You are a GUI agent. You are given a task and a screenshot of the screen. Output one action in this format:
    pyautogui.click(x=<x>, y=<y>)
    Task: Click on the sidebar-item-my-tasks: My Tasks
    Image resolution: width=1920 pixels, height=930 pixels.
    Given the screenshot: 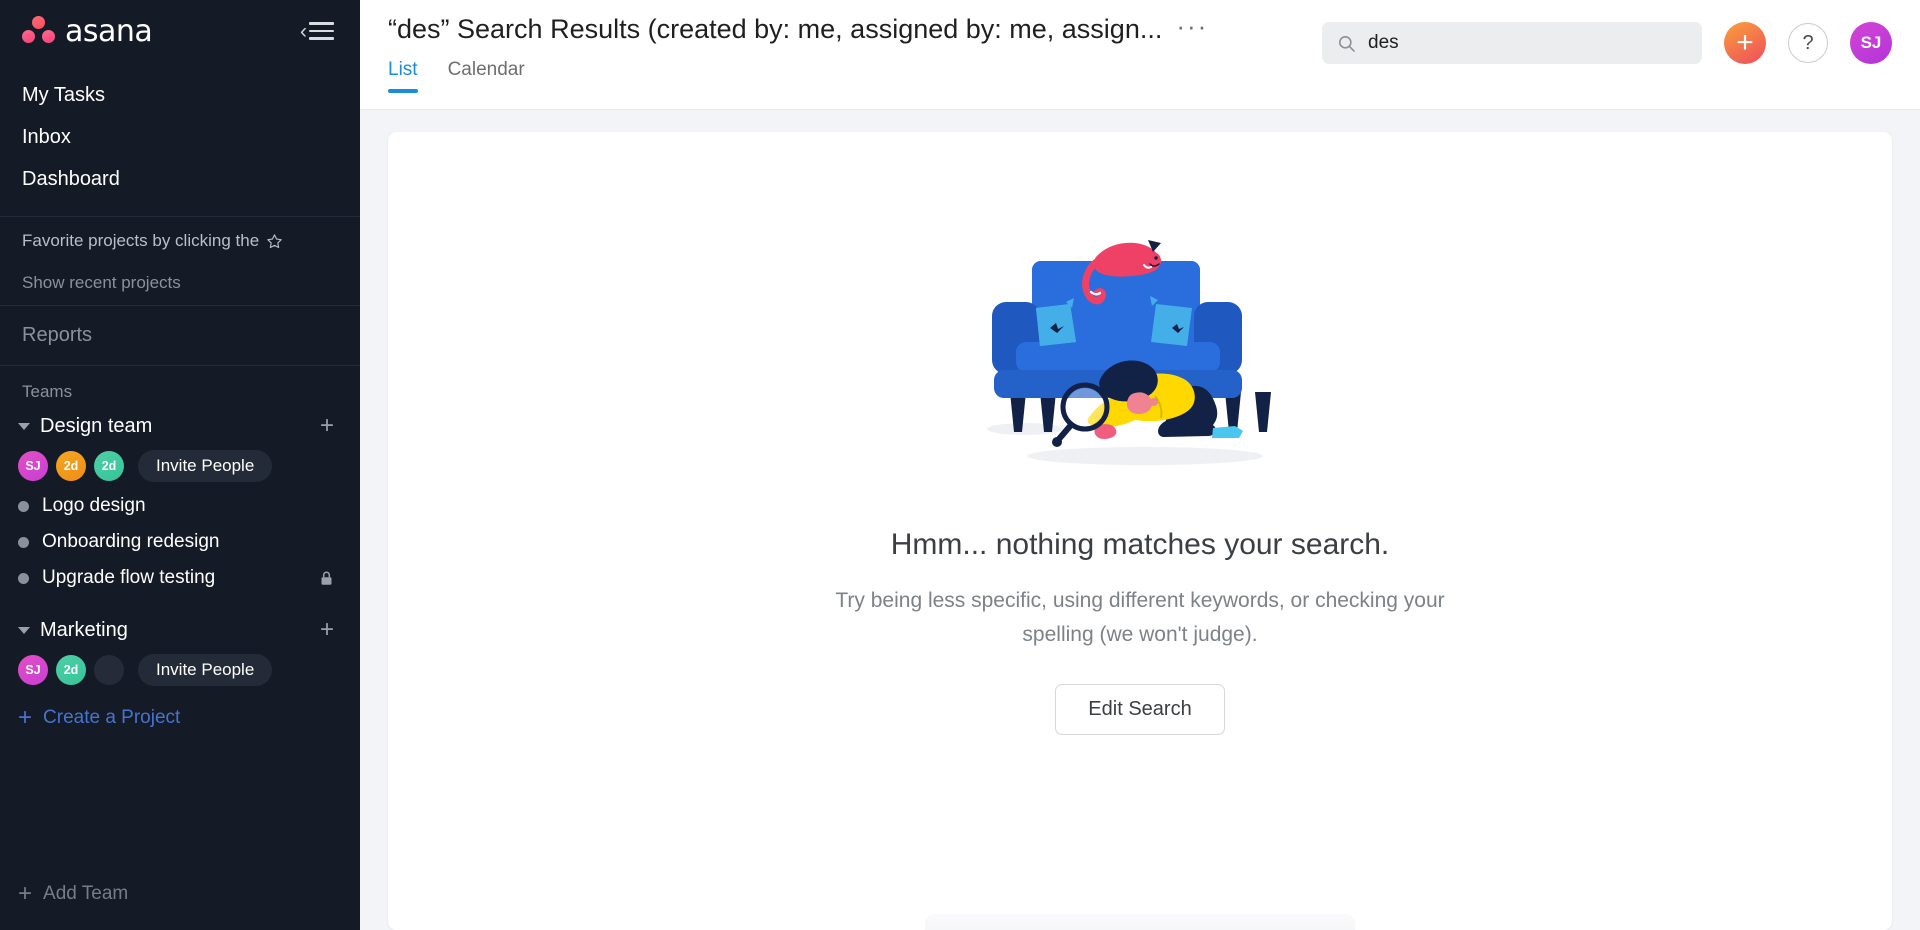 What is the action you would take?
    pyautogui.click(x=180, y=95)
    